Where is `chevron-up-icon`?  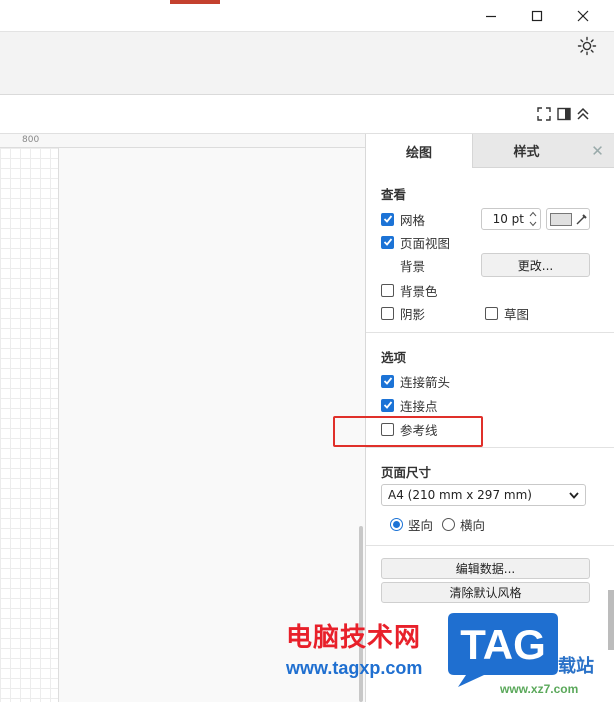 chevron-up-icon is located at coordinates (533, 214).